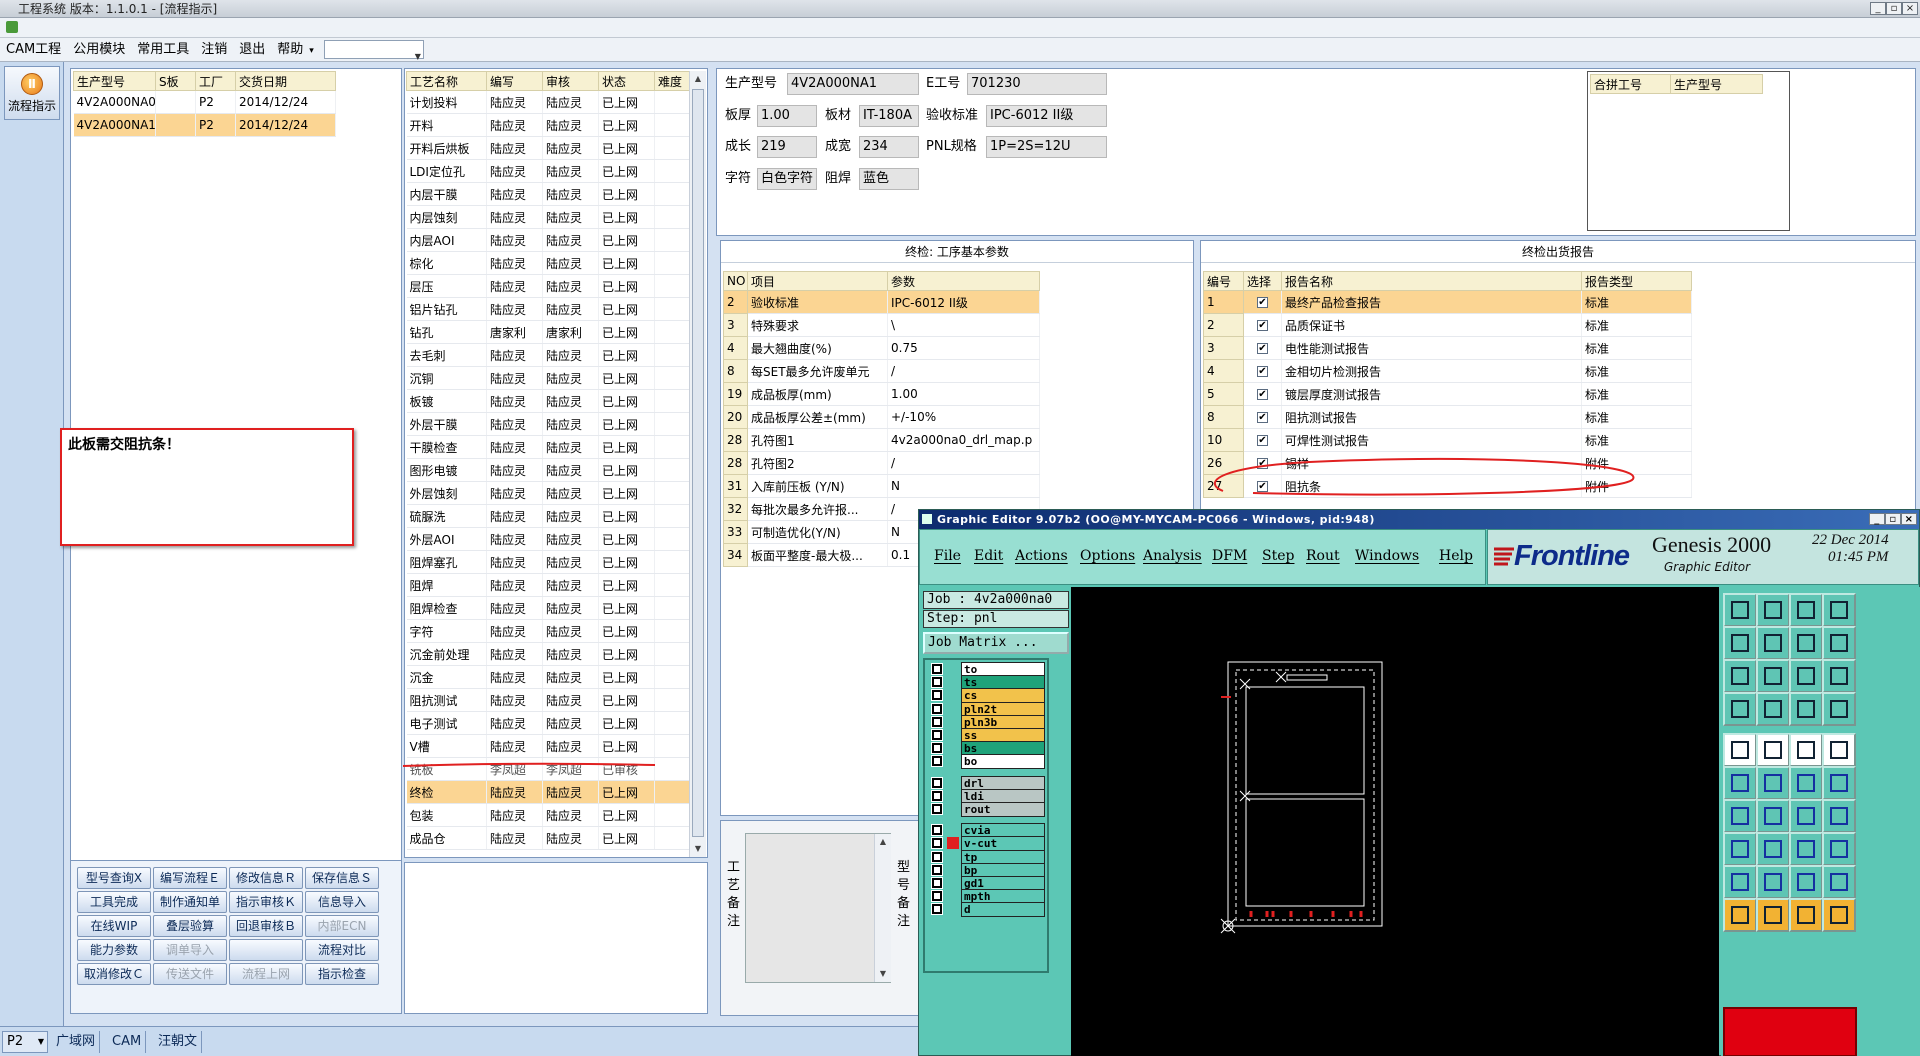  I want to click on action-button: 内部ECN, so click(342, 926).